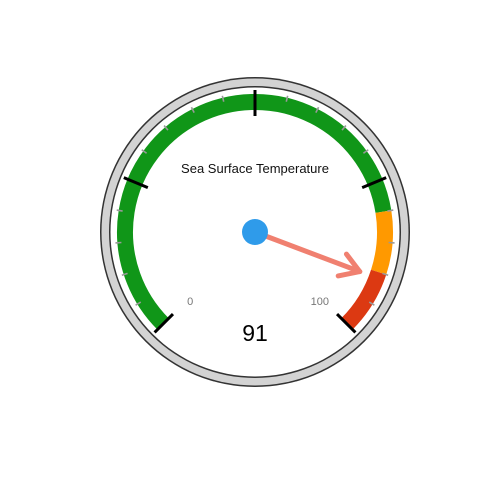  I want to click on gauge-title: Sea Surface Temperature, so click(255, 168).